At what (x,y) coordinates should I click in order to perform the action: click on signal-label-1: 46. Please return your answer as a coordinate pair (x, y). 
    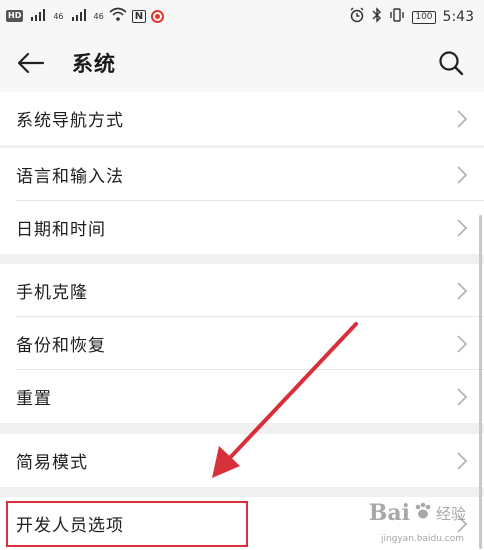
    Looking at the image, I should click on (58, 16).